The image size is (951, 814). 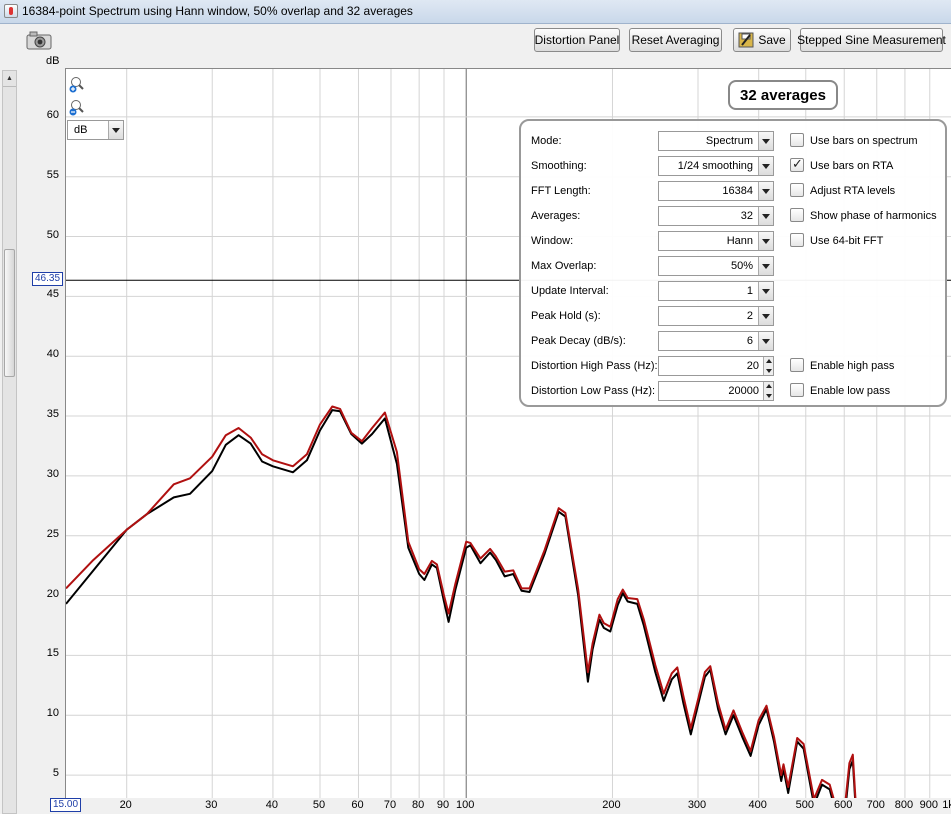 I want to click on checkbox-label: Show phase of harmonics, so click(x=873, y=216).